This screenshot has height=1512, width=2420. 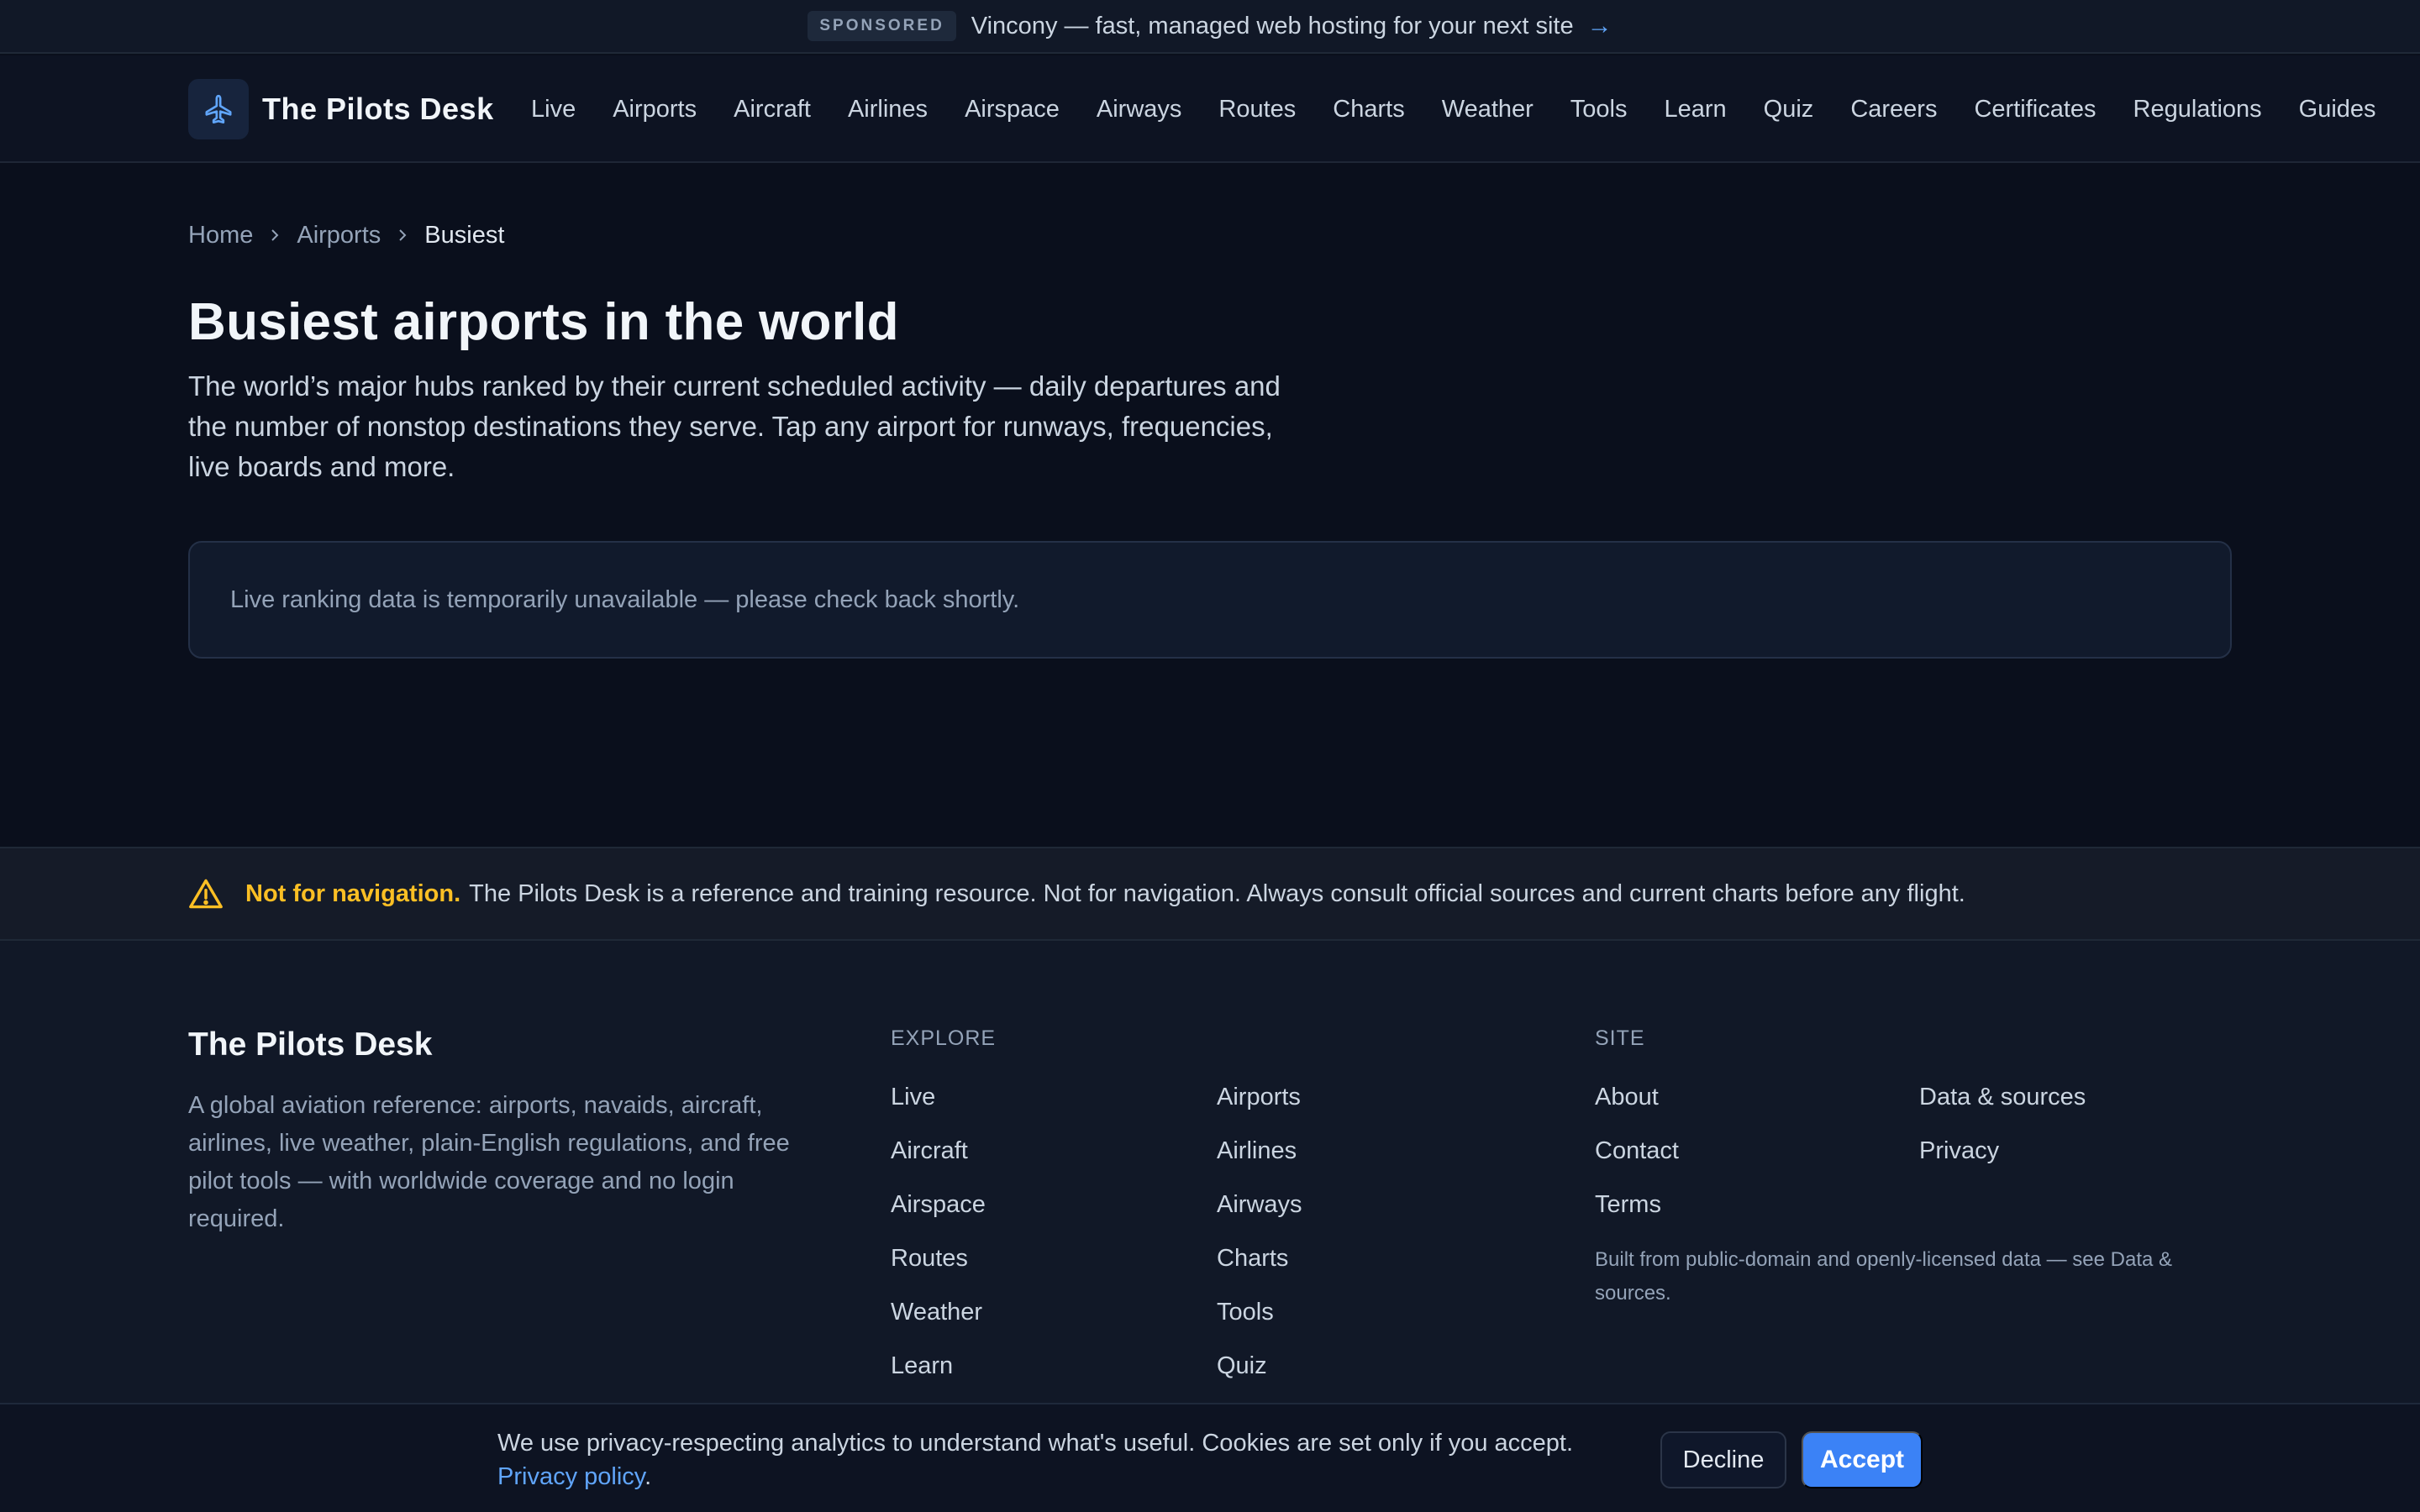 I want to click on footer-link-airports: Airports, so click(x=1259, y=1097).